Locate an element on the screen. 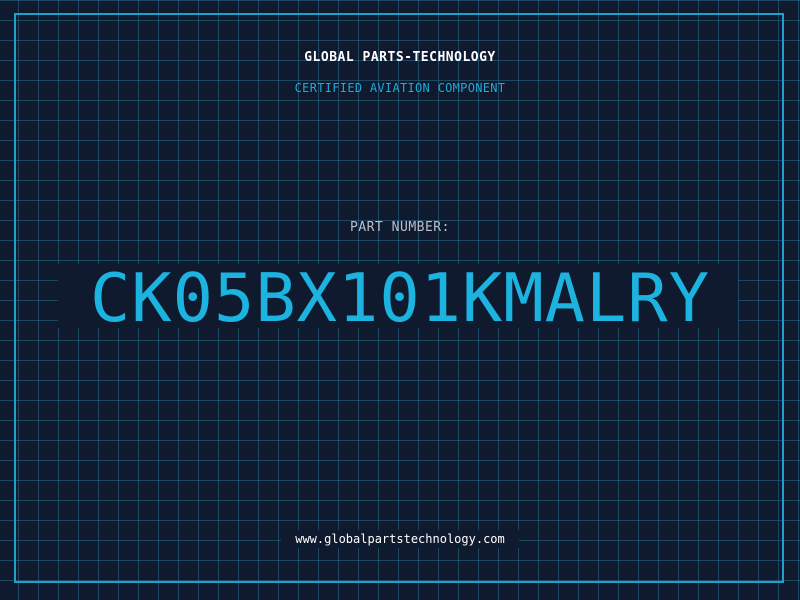  certification-tagline: CERTIFIED AVIATION COMPONENT is located at coordinates (400, 88).